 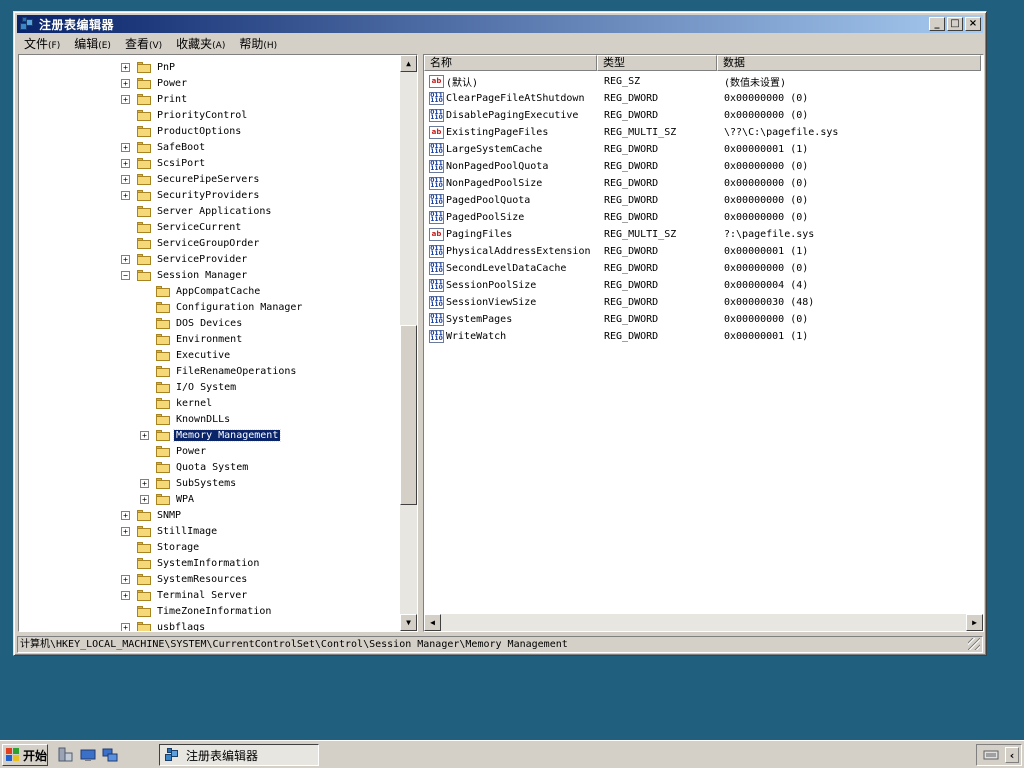 What do you see at coordinates (191, 195) in the screenshot?
I see `tree-item: + SecurityProviders` at bounding box center [191, 195].